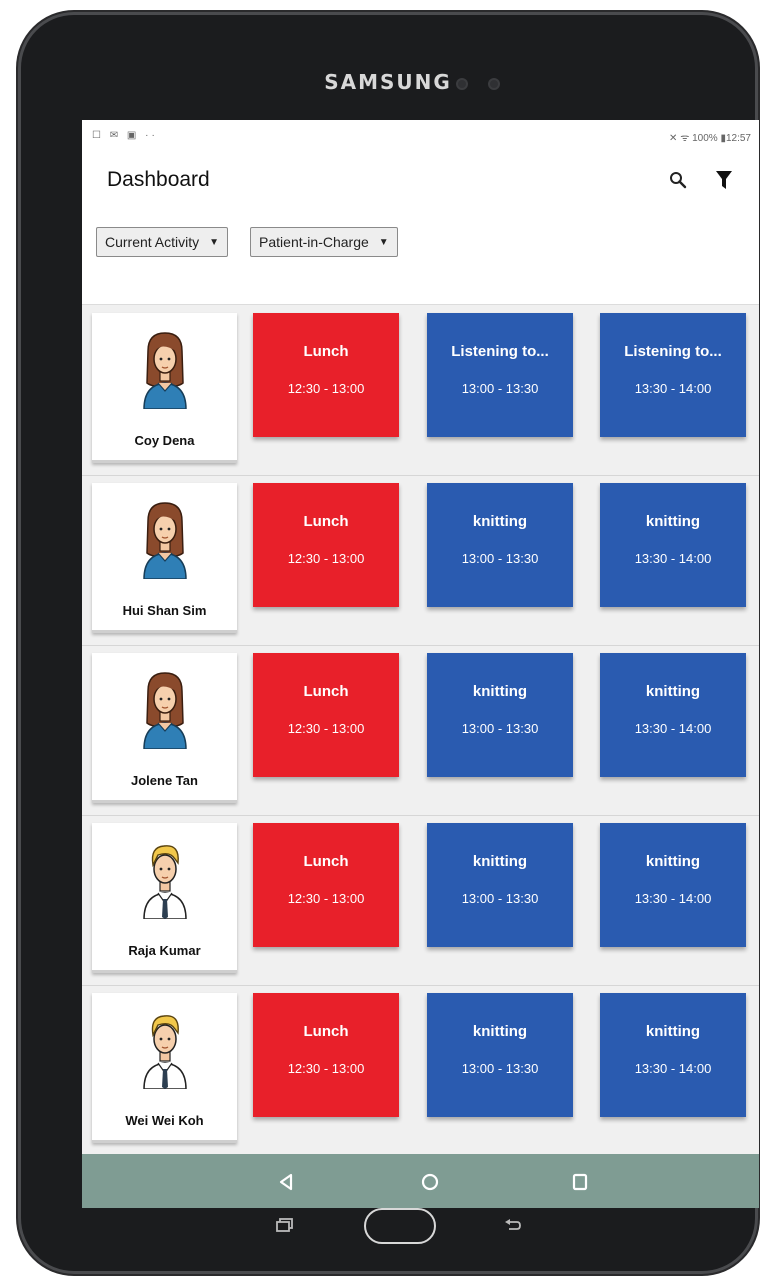 The image size is (773, 1284). Describe the element at coordinates (673, 375) in the screenshot. I see `activity-tile: Listening to... 13:30 - 14:00` at that location.